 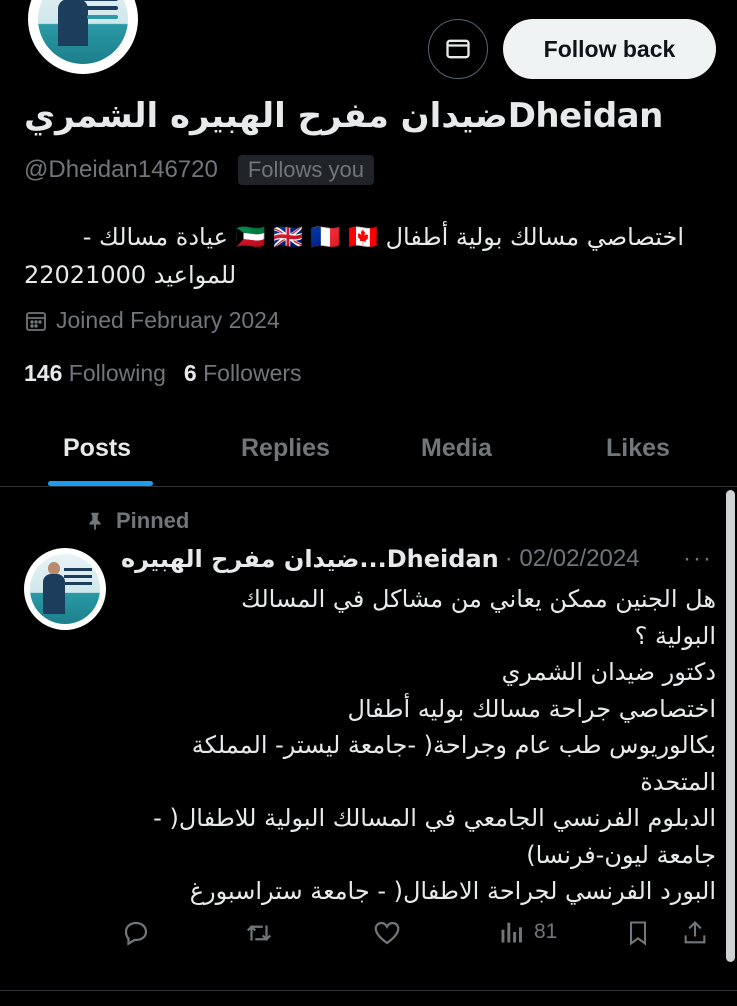 What do you see at coordinates (100, 483) in the screenshot?
I see `active-tab-indicator` at bounding box center [100, 483].